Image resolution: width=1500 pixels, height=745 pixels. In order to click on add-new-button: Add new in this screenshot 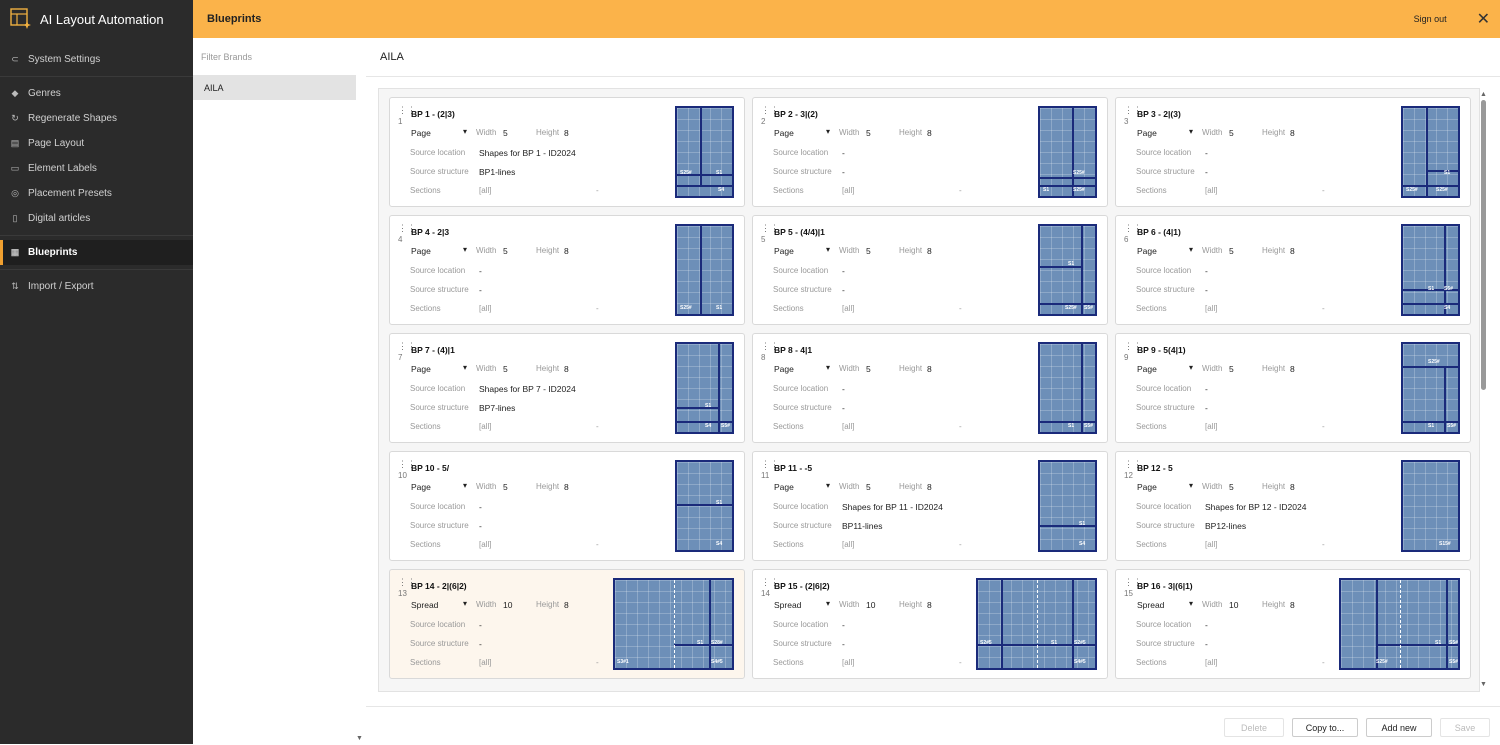, I will do `click(1399, 727)`.